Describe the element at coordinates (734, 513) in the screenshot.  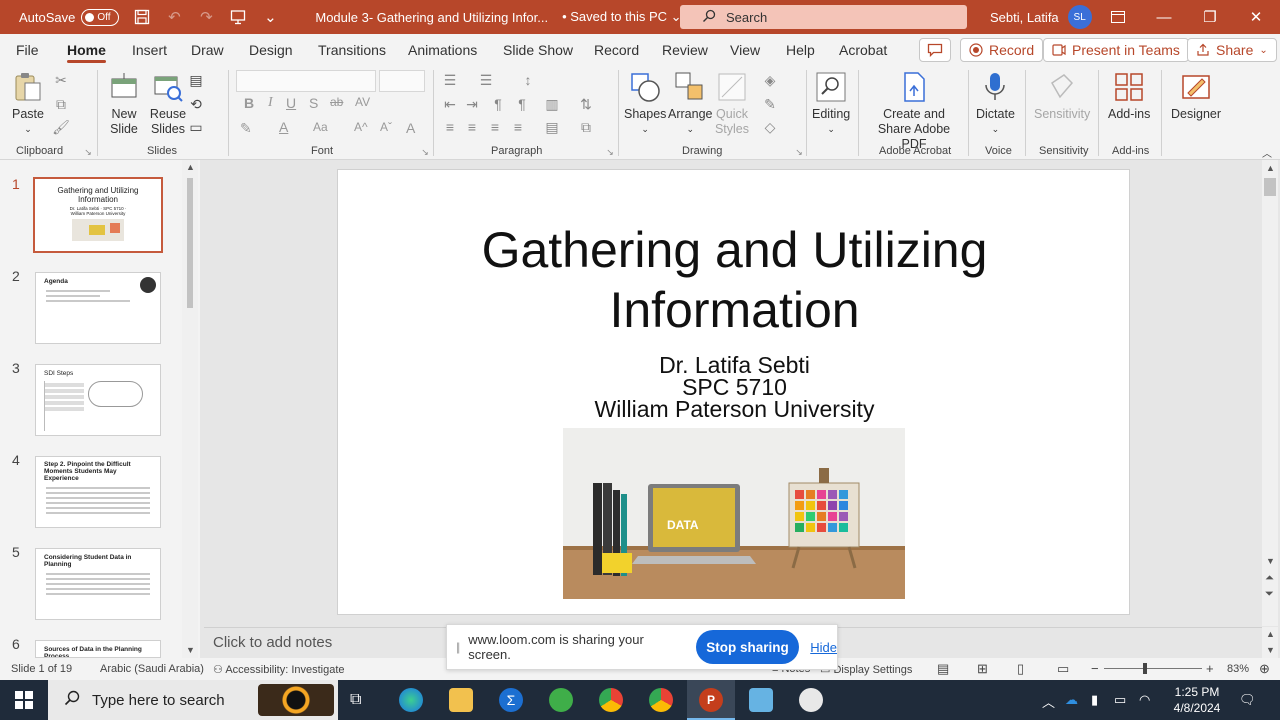
I see `slide-image: DATA` at that location.